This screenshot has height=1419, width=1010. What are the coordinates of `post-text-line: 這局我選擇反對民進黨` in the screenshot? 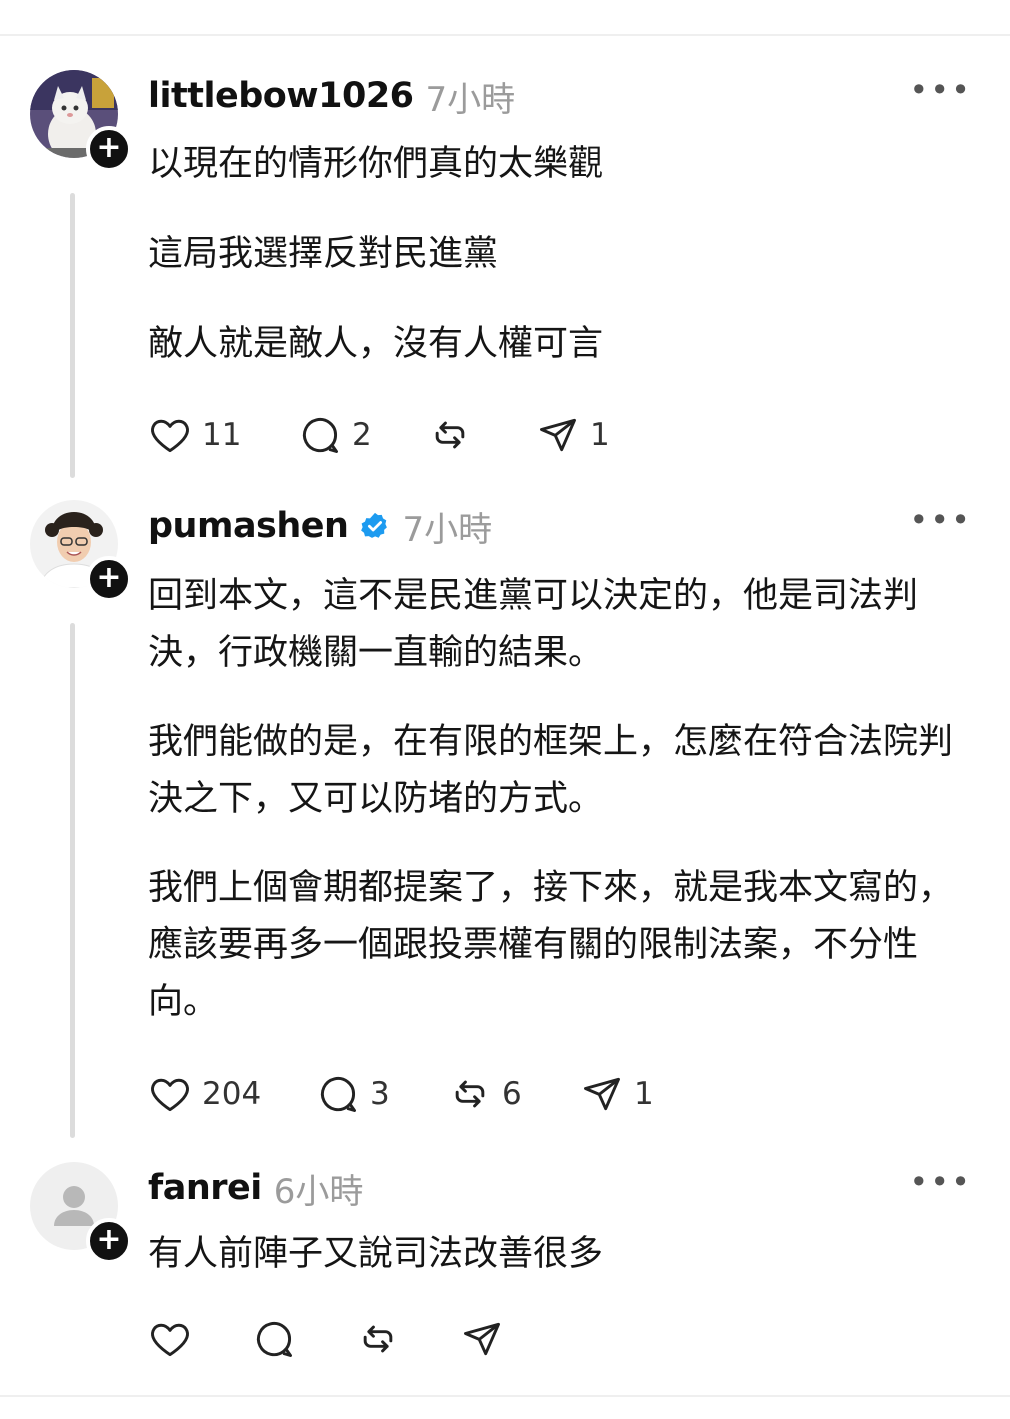 It's located at (323, 254).